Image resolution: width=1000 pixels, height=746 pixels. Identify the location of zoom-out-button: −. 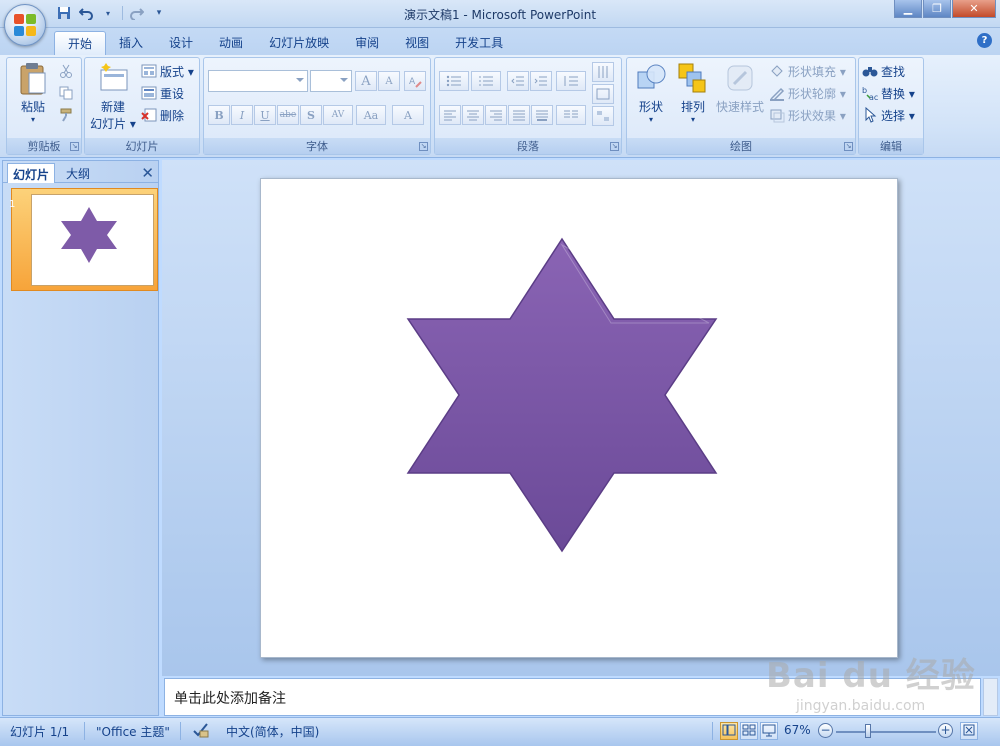
(825, 730).